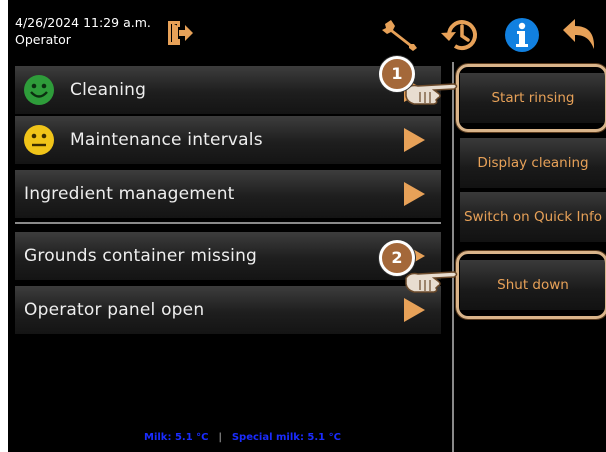  I want to click on history-icon, so click(460, 35).